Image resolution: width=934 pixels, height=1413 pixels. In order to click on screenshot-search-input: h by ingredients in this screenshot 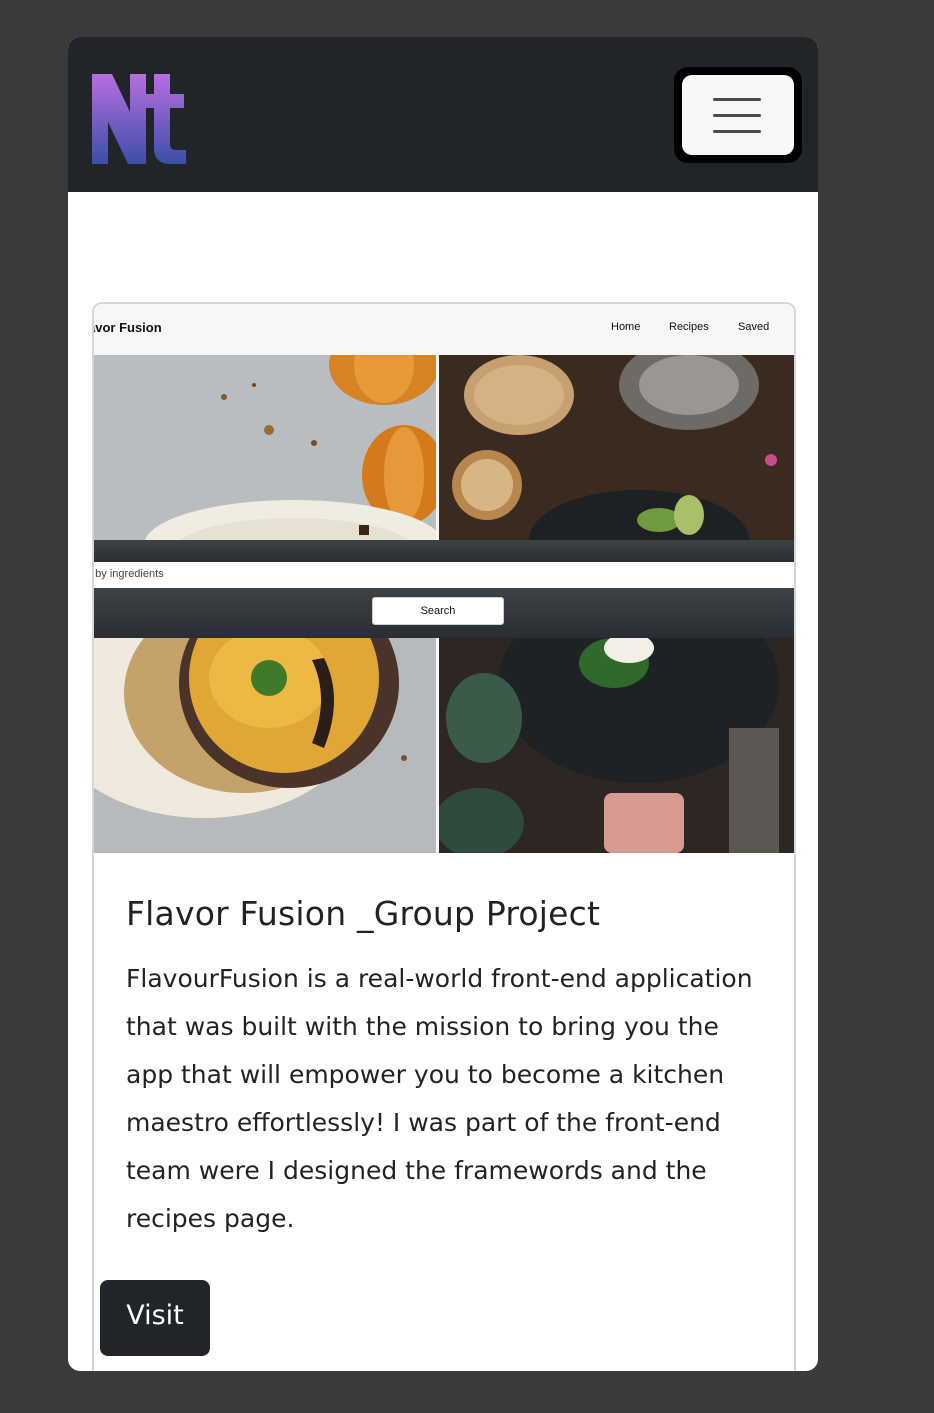, I will do `click(444, 575)`.